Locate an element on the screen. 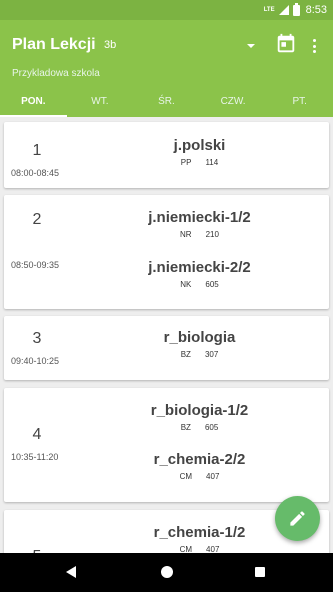 This screenshot has height=592, width=333. status-bar: LTE 8:53 is located at coordinates (166, 10).